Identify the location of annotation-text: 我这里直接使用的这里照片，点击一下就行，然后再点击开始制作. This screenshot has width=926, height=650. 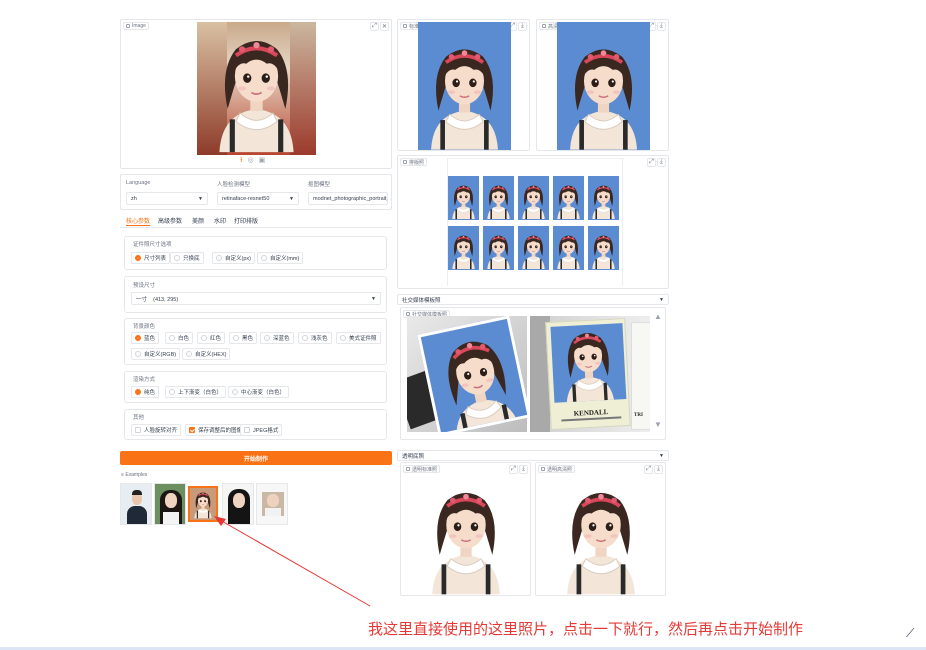
(586, 629).